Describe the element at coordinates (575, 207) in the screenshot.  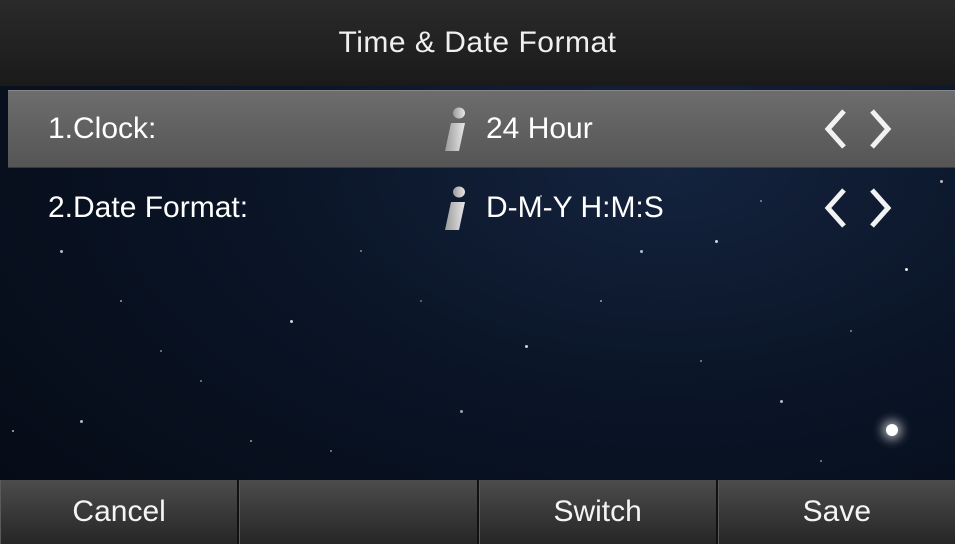
I see `setting-value-date-format: D-M-Y H:M:S` at that location.